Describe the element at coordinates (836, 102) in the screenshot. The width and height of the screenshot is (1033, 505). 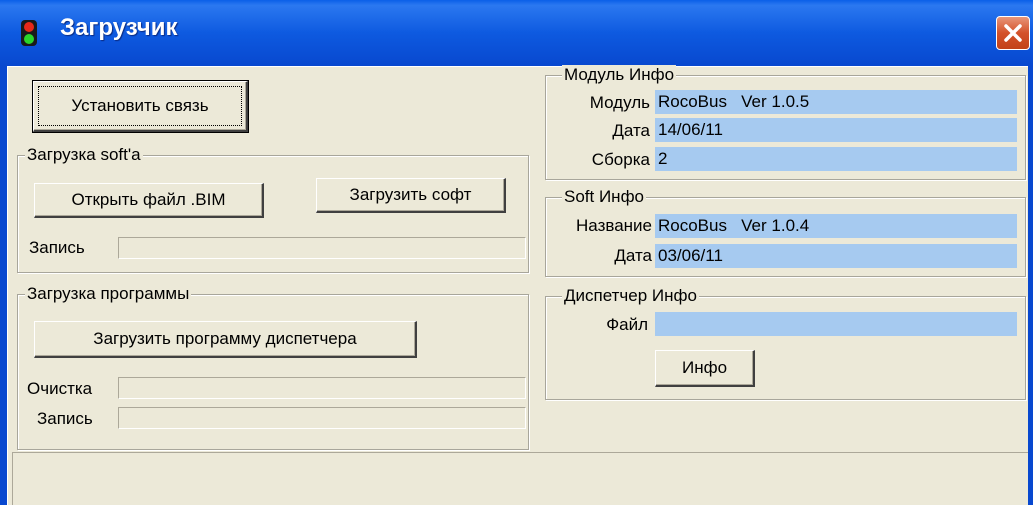
I see `module-value: RocoBus Ver 1.0.5` at that location.